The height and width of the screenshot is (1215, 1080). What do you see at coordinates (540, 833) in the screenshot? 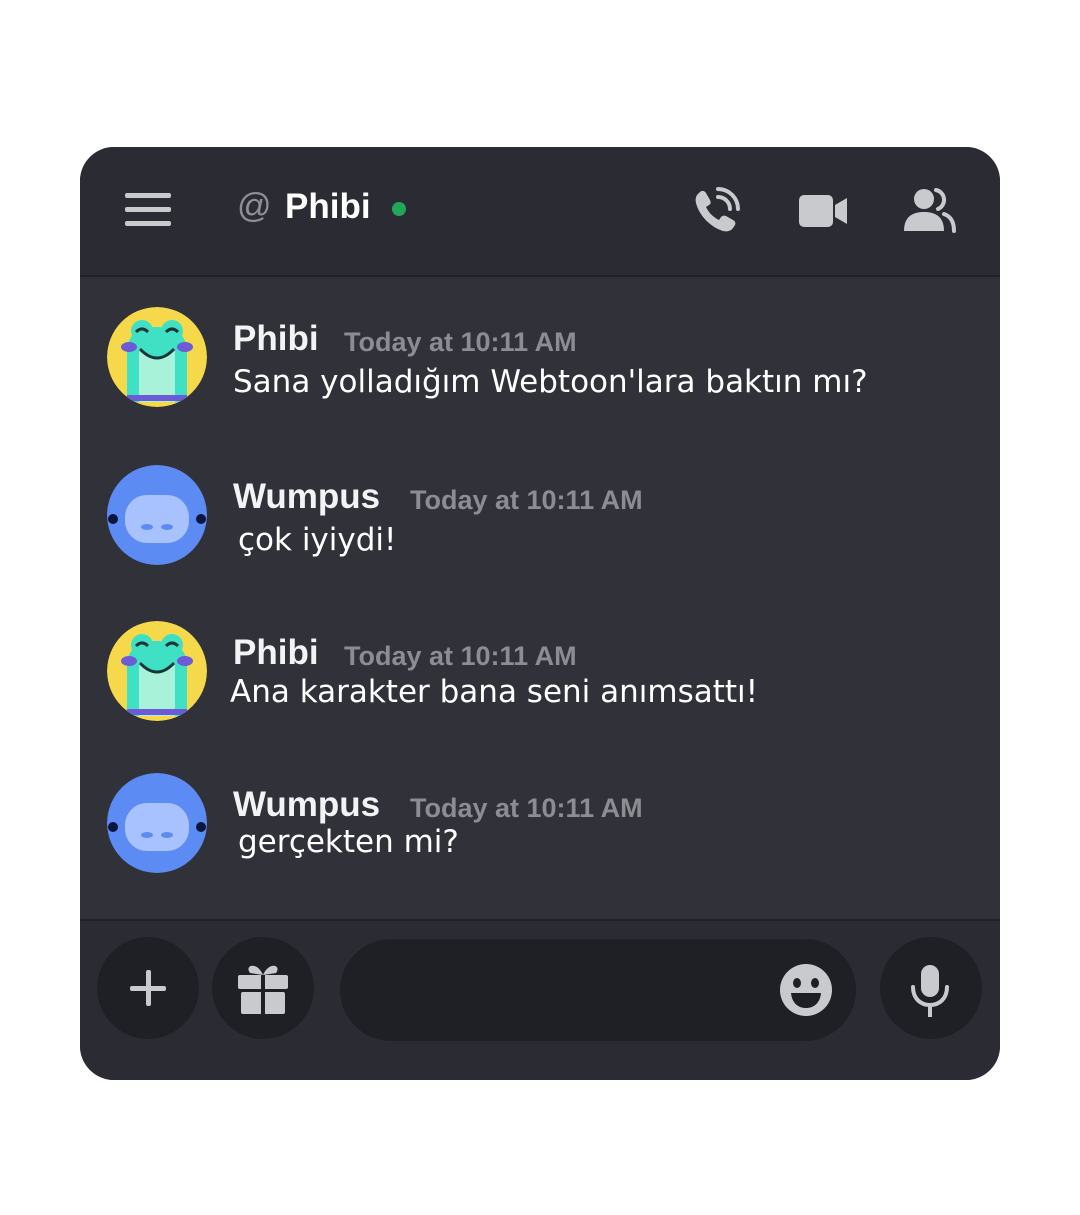
I see `message-item: Wumpus Today at 10:11 AM gerçekten mi?` at bounding box center [540, 833].